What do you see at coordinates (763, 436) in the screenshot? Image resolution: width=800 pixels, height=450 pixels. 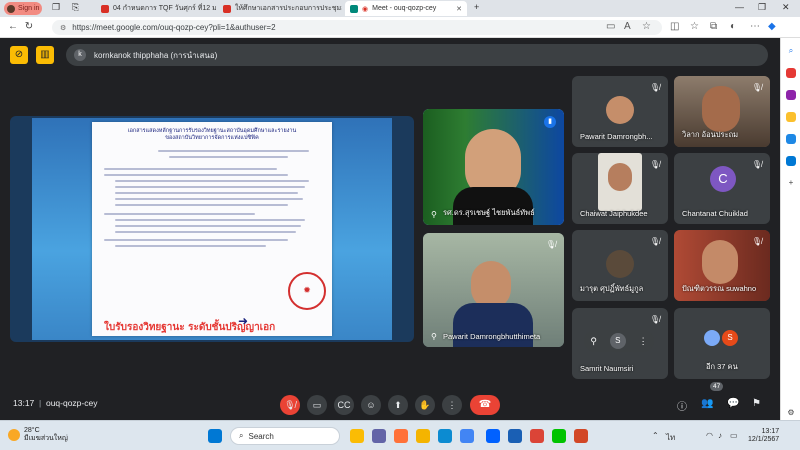 I see `taskbar-clock: 13:17 12/1/2567` at bounding box center [763, 436].